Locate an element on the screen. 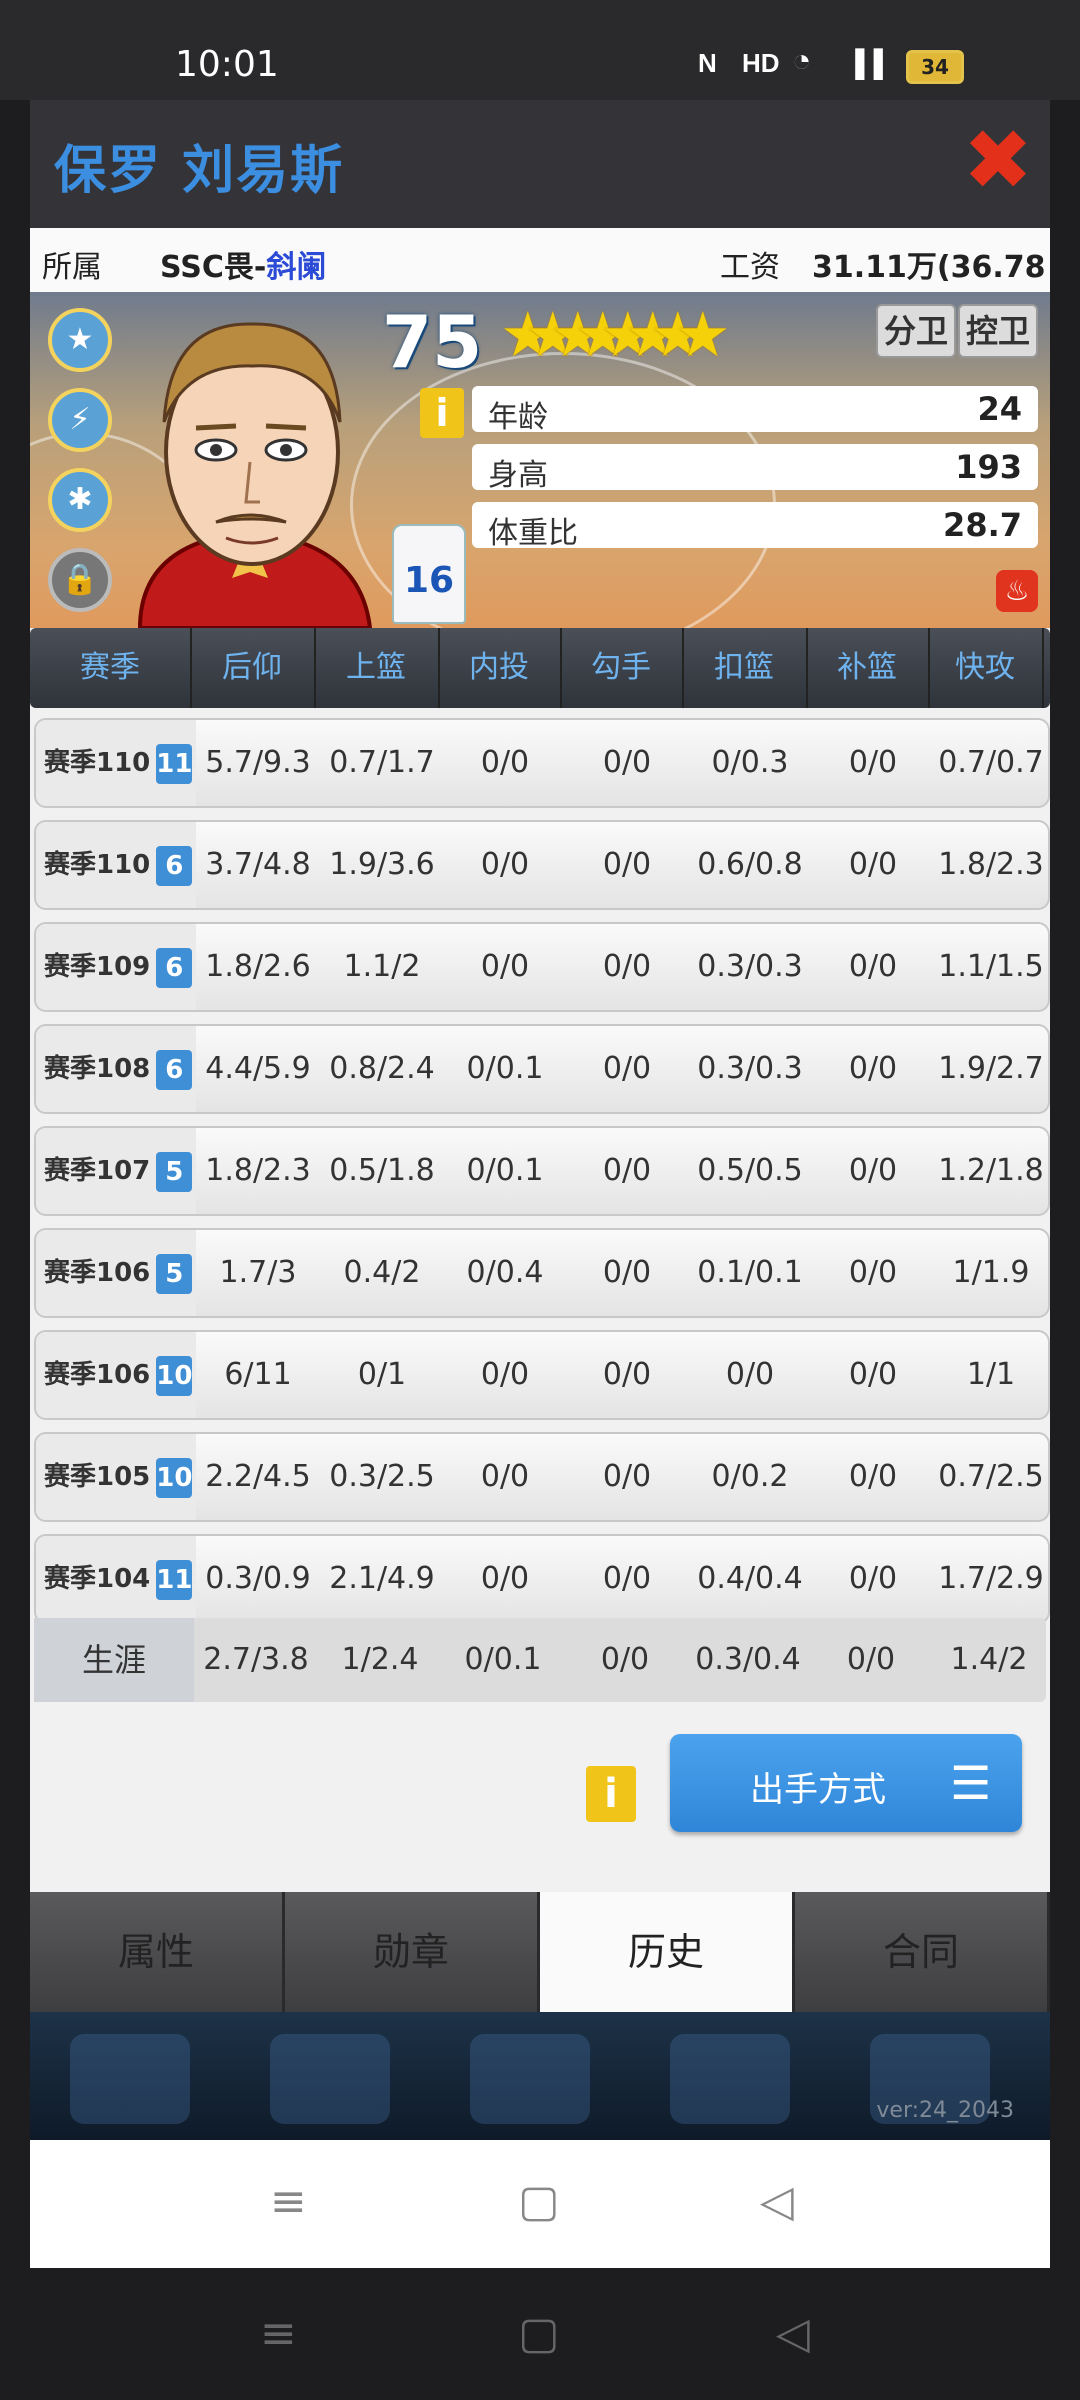 The width and height of the screenshot is (1080, 2400). career-stat-cell: 1/2.4 is located at coordinates (380, 1659).